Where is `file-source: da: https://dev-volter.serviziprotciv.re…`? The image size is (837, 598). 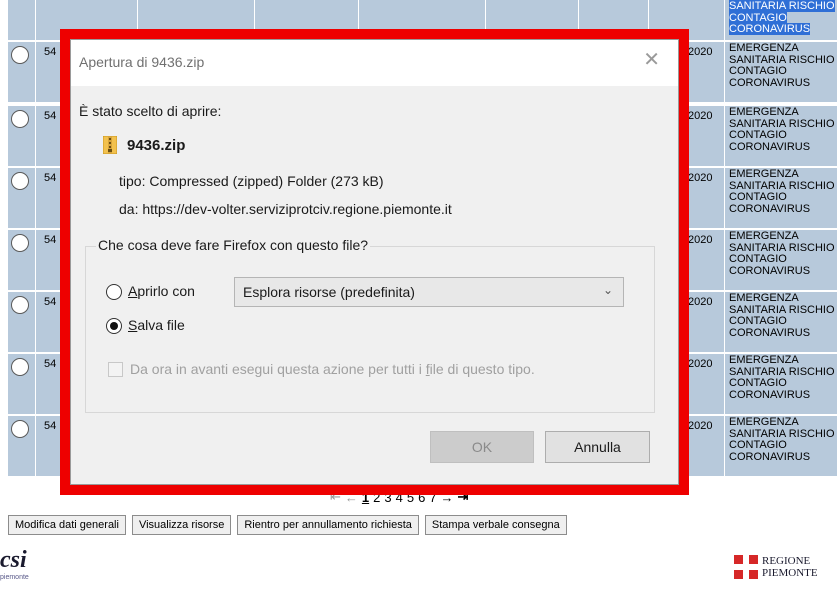 file-source: da: https://dev-volter.serviziprotciv.re… is located at coordinates (285, 209).